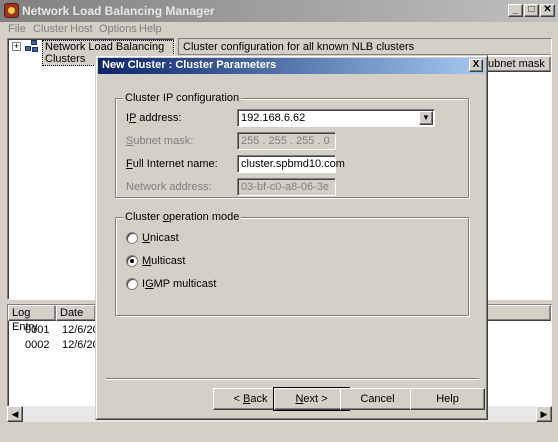 This screenshot has width=558, height=442. Describe the element at coordinates (37, 345) in the screenshot. I see `log-row-entry: 0002` at that location.